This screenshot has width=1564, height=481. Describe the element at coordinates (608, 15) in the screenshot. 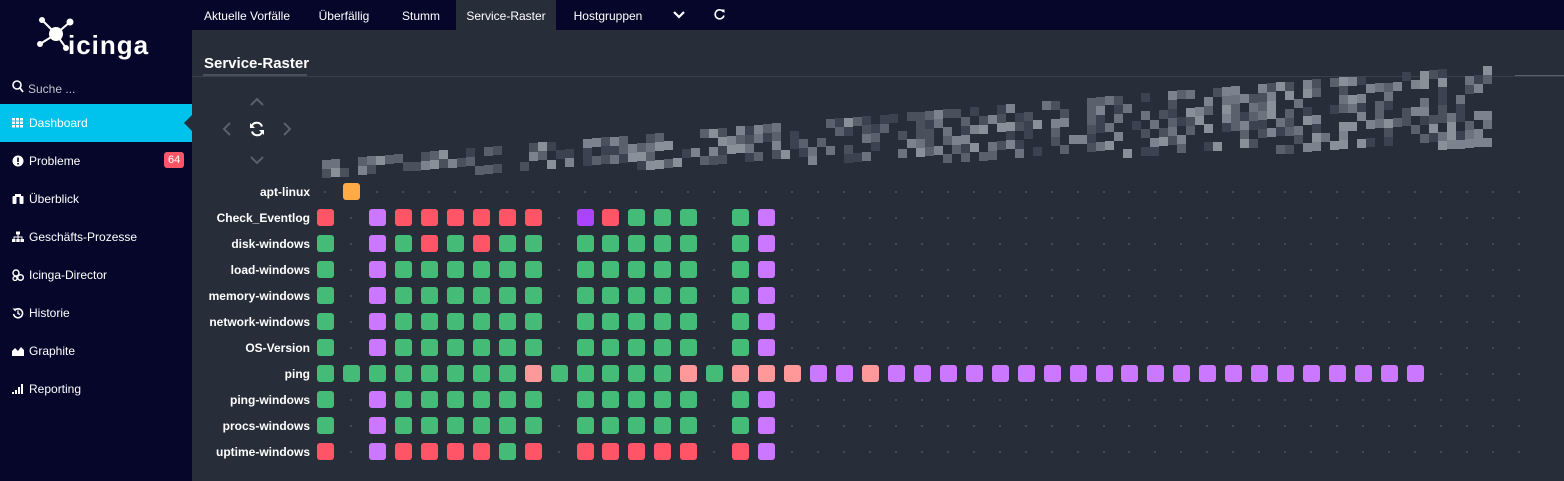

I see `tab-hostgroups: Hostgruppen` at that location.